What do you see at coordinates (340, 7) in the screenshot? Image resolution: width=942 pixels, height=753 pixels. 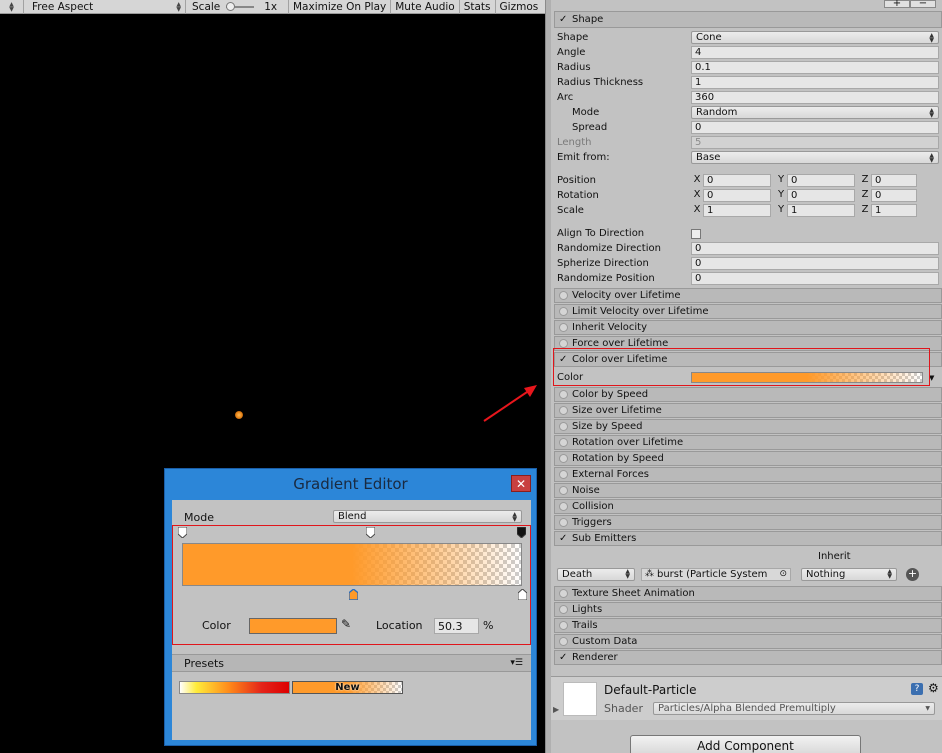 I see `maximize-on-play-button: Maximize On Play` at bounding box center [340, 7].